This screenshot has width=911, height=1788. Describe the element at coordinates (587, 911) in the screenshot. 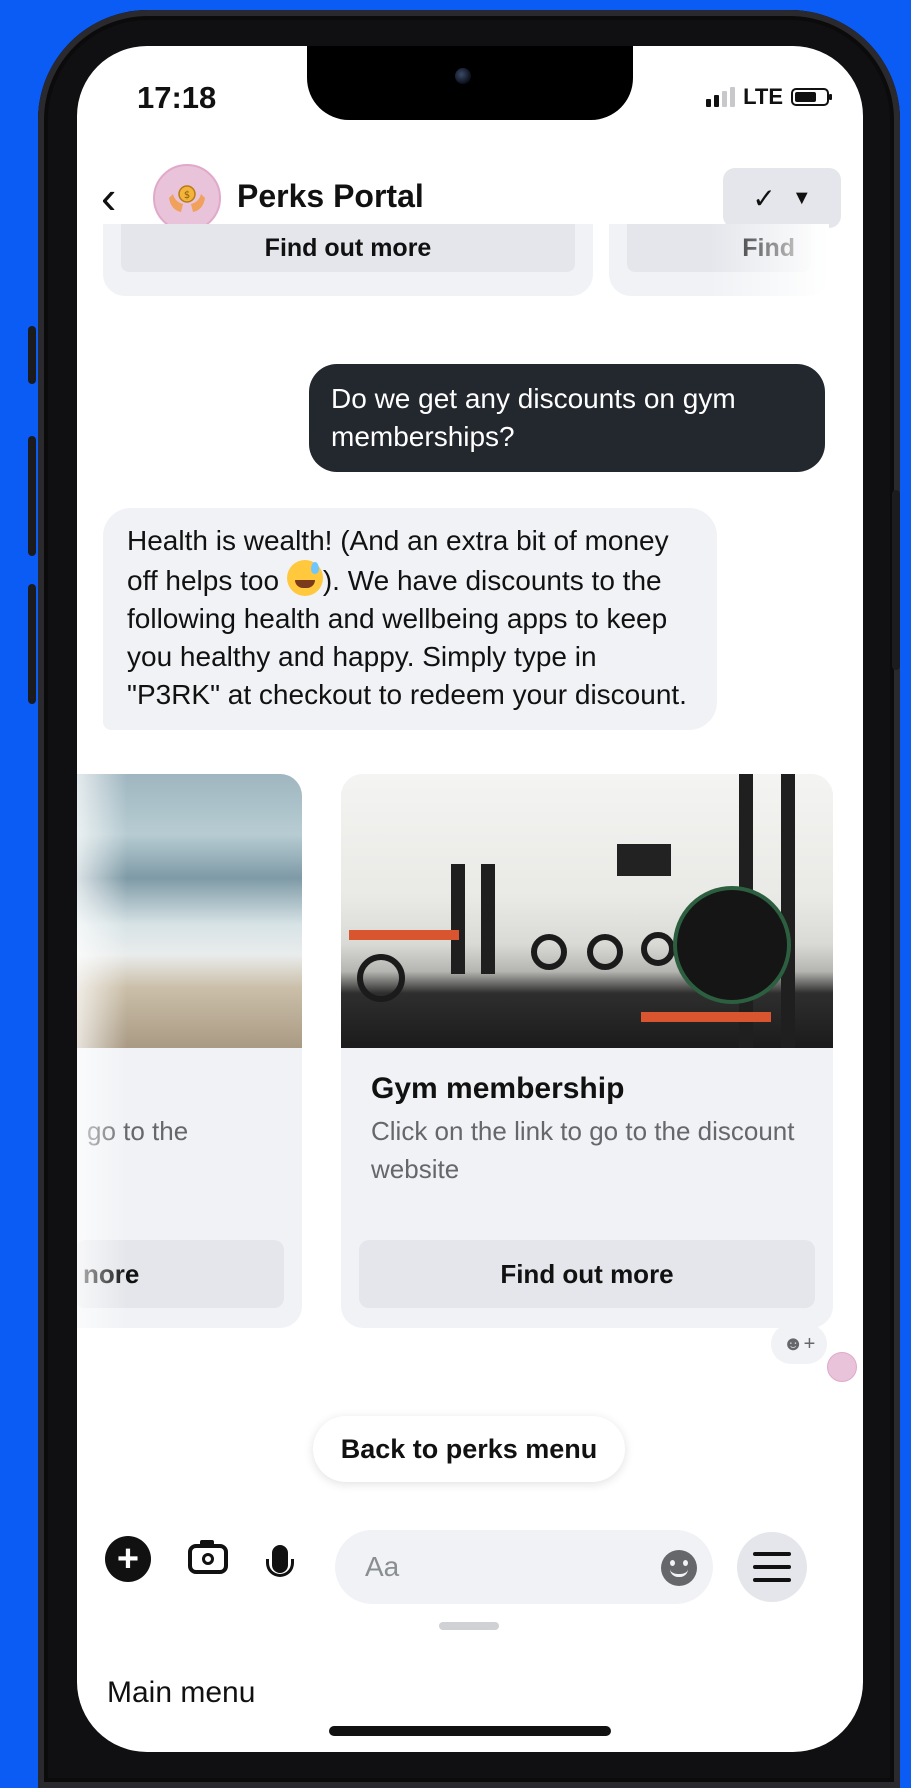

I see `gym-image` at that location.